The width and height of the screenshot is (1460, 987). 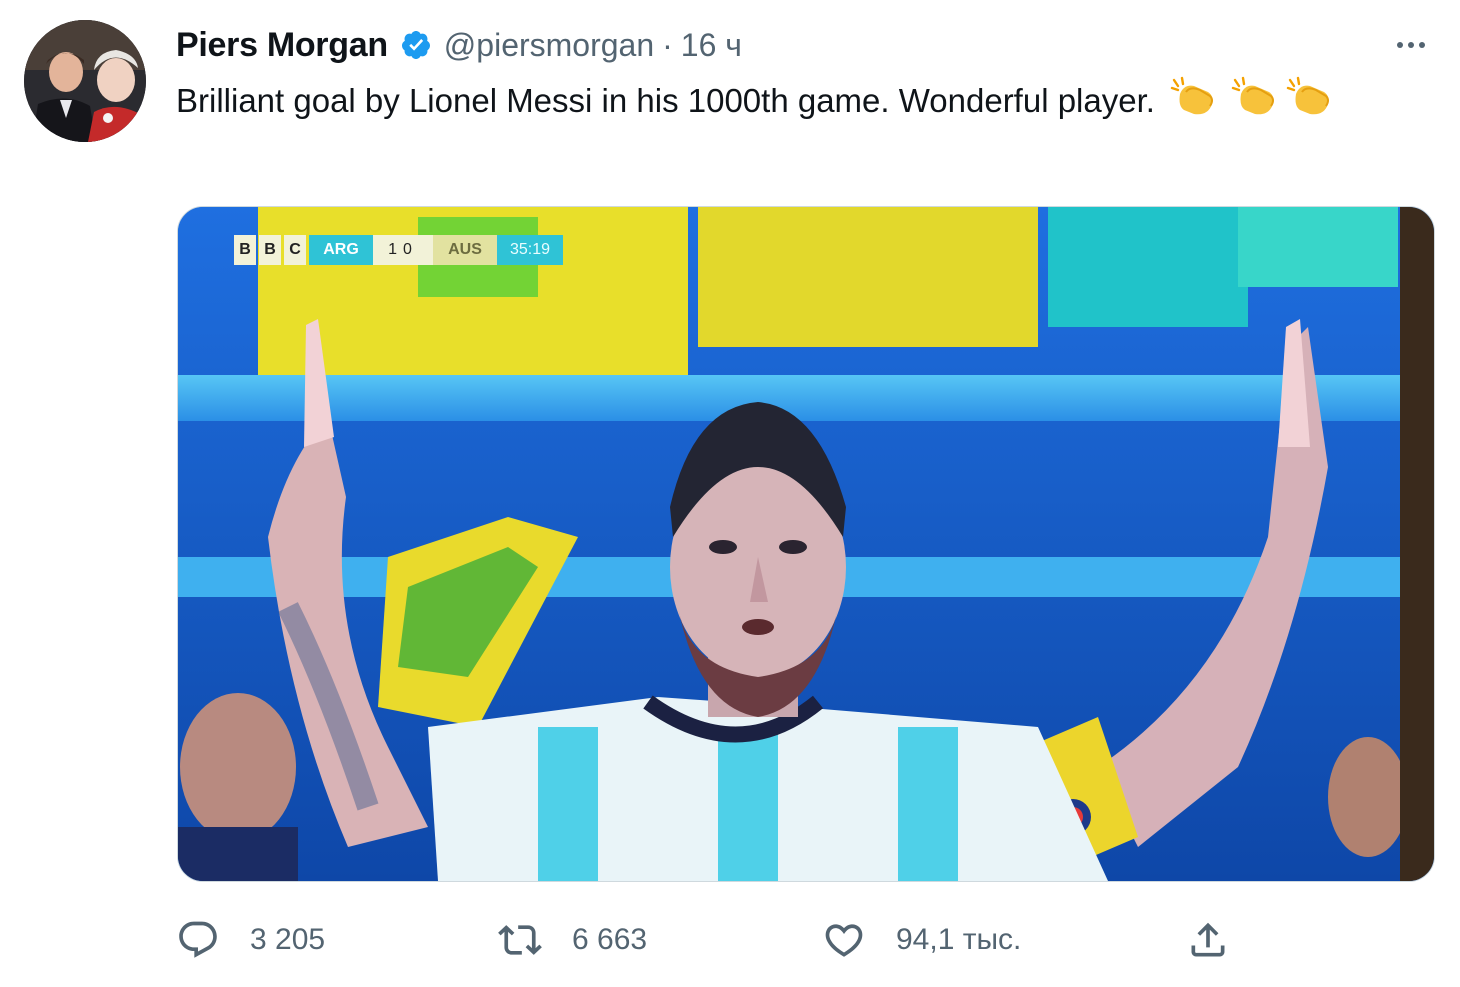 I want to click on retweet-button: 6 663, so click(x=572, y=940).